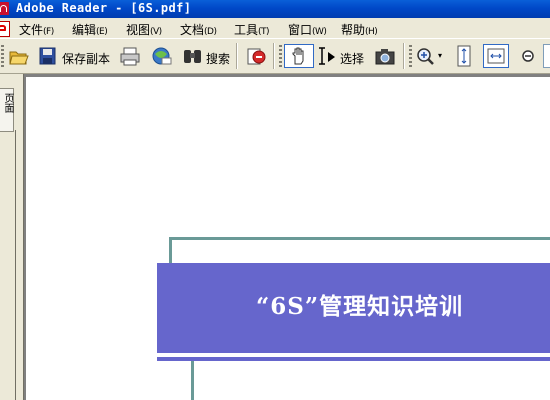  I want to click on slide-frame-top, so click(359, 238).